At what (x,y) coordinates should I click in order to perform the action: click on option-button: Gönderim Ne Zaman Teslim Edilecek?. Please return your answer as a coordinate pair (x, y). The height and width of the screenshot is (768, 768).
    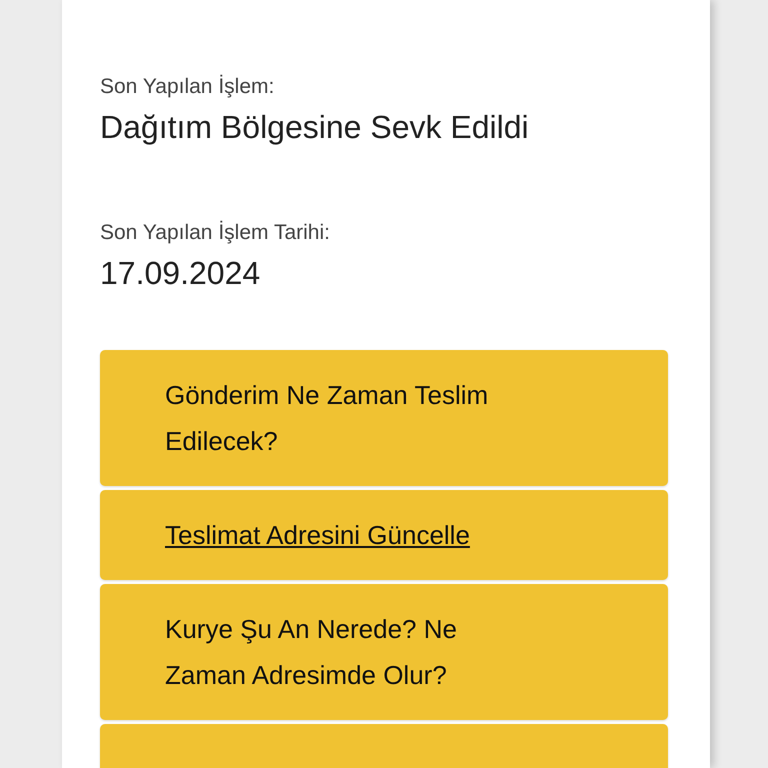
    Looking at the image, I should click on (384, 418).